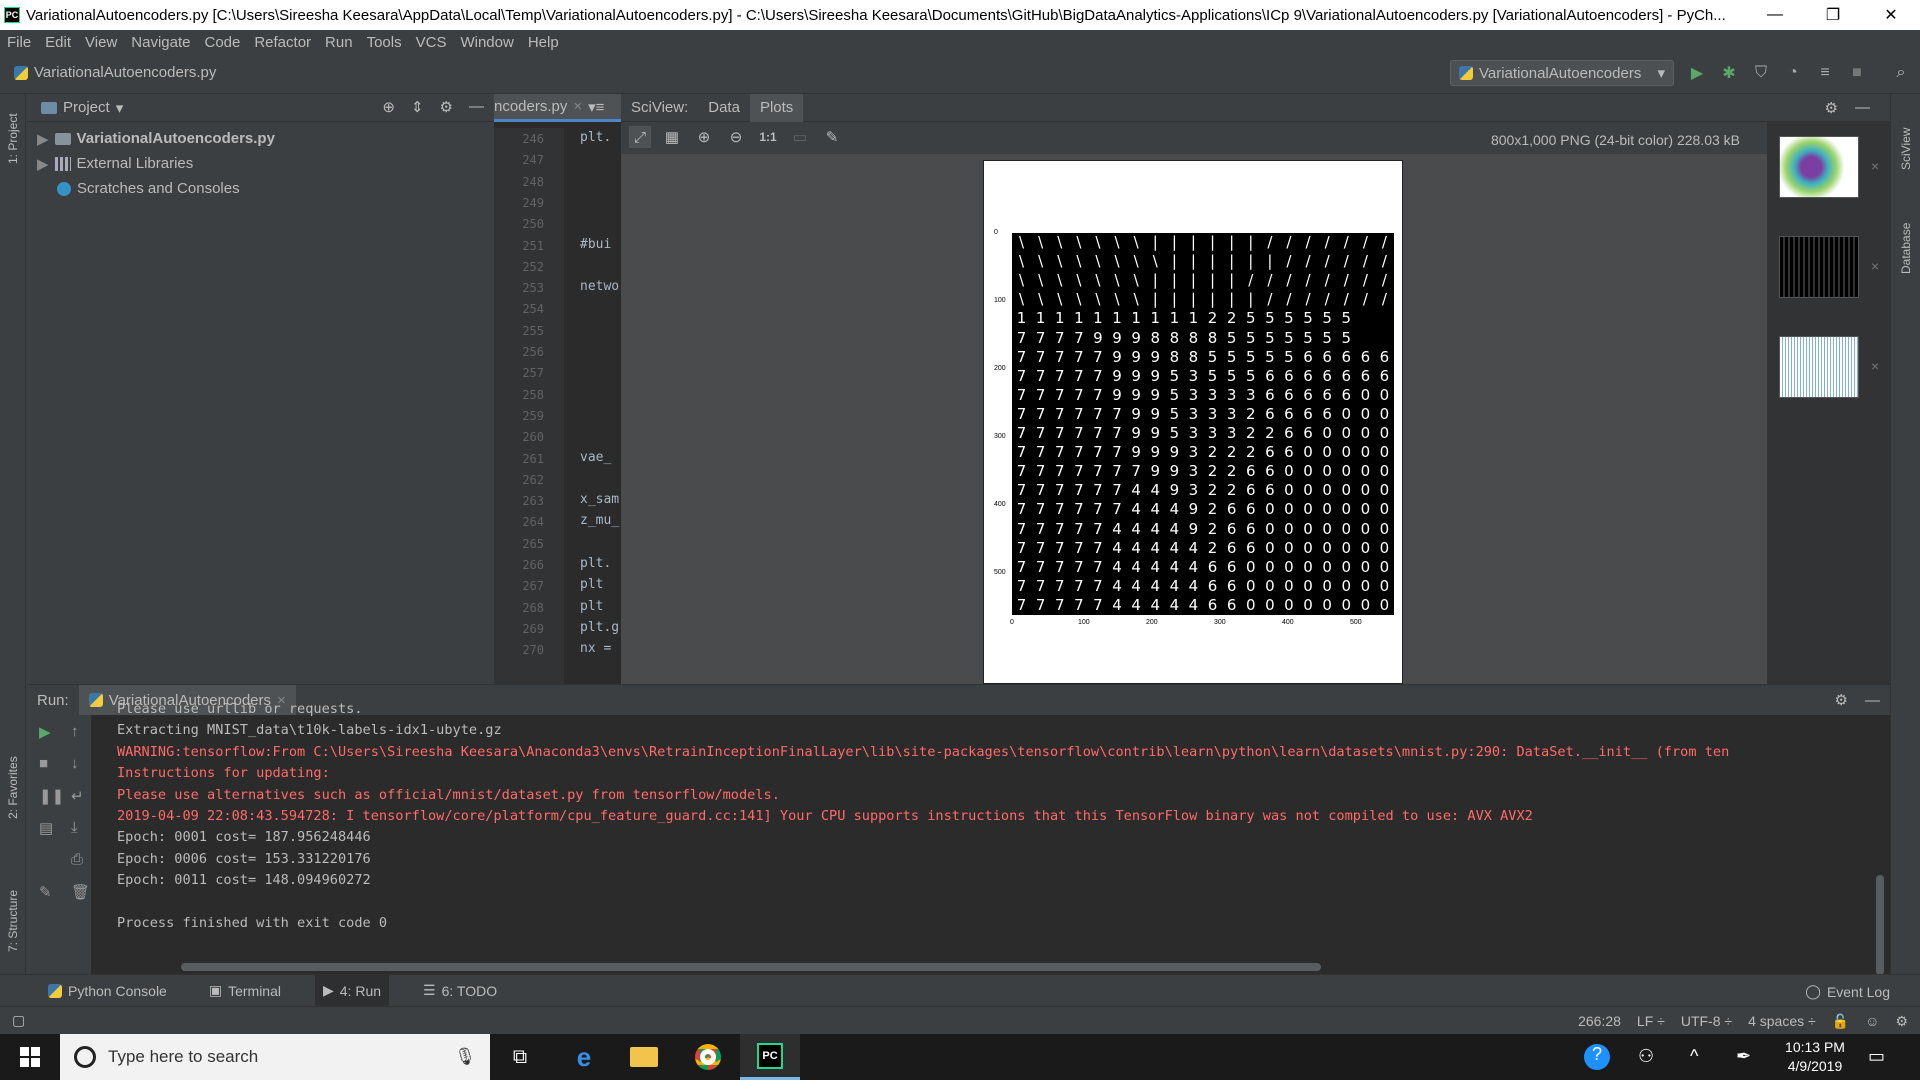 This screenshot has width=1920, height=1080. Describe the element at coordinates (557, 108) in the screenshot. I see `editor-tab-file: ncoders.py × ▾≡` at that location.